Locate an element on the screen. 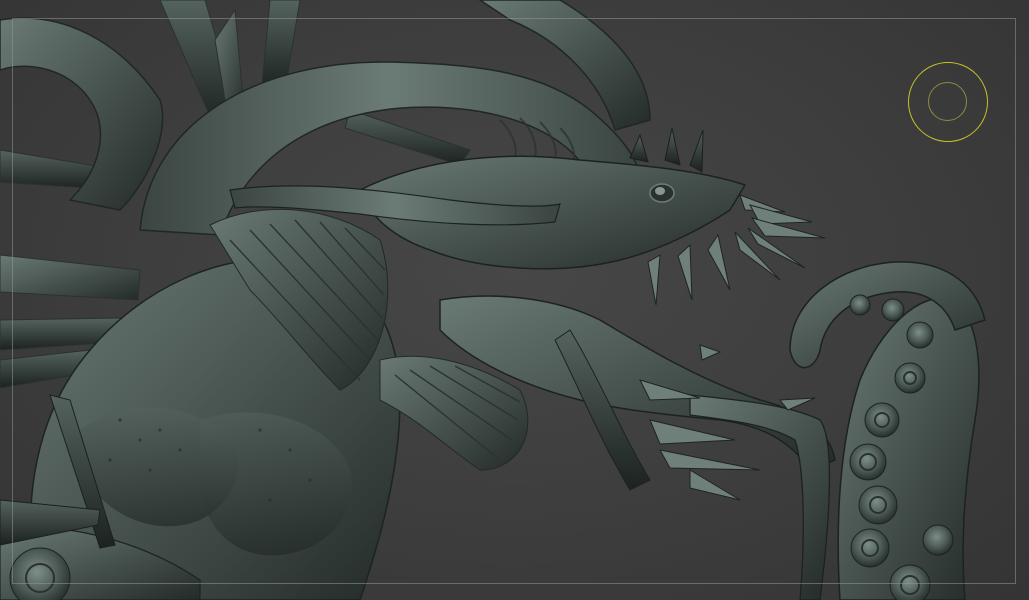  draw-size-ring-icon is located at coordinates (948, 102).